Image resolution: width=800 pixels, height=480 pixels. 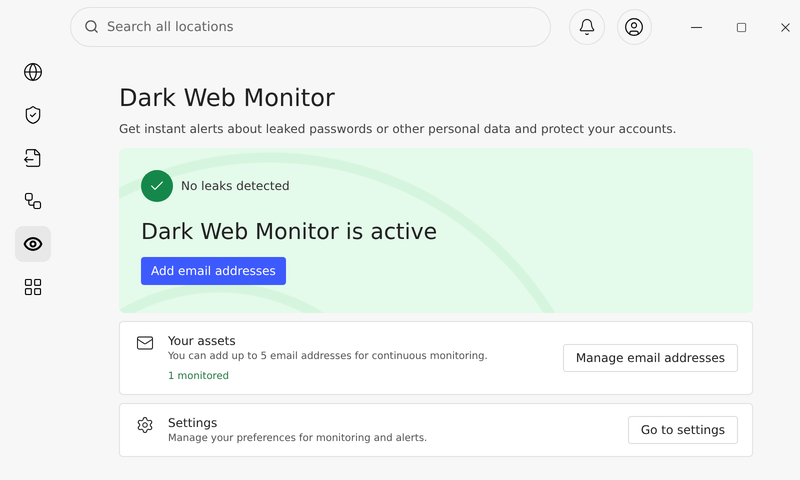 I want to click on card-title: Your assets, so click(x=202, y=341).